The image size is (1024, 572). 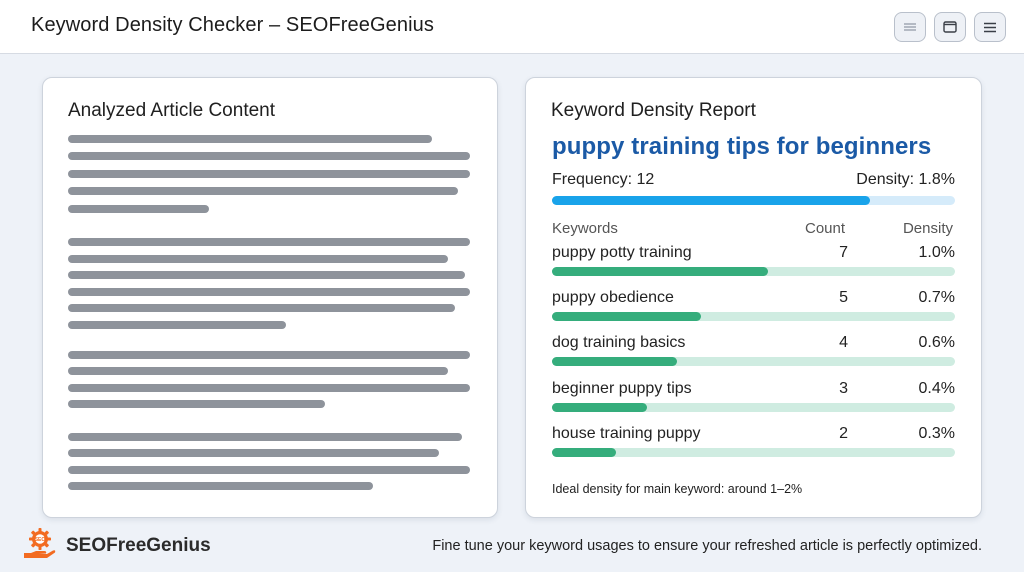 What do you see at coordinates (172, 110) in the screenshot?
I see `article-panel-title: Analyzed Article Content` at bounding box center [172, 110].